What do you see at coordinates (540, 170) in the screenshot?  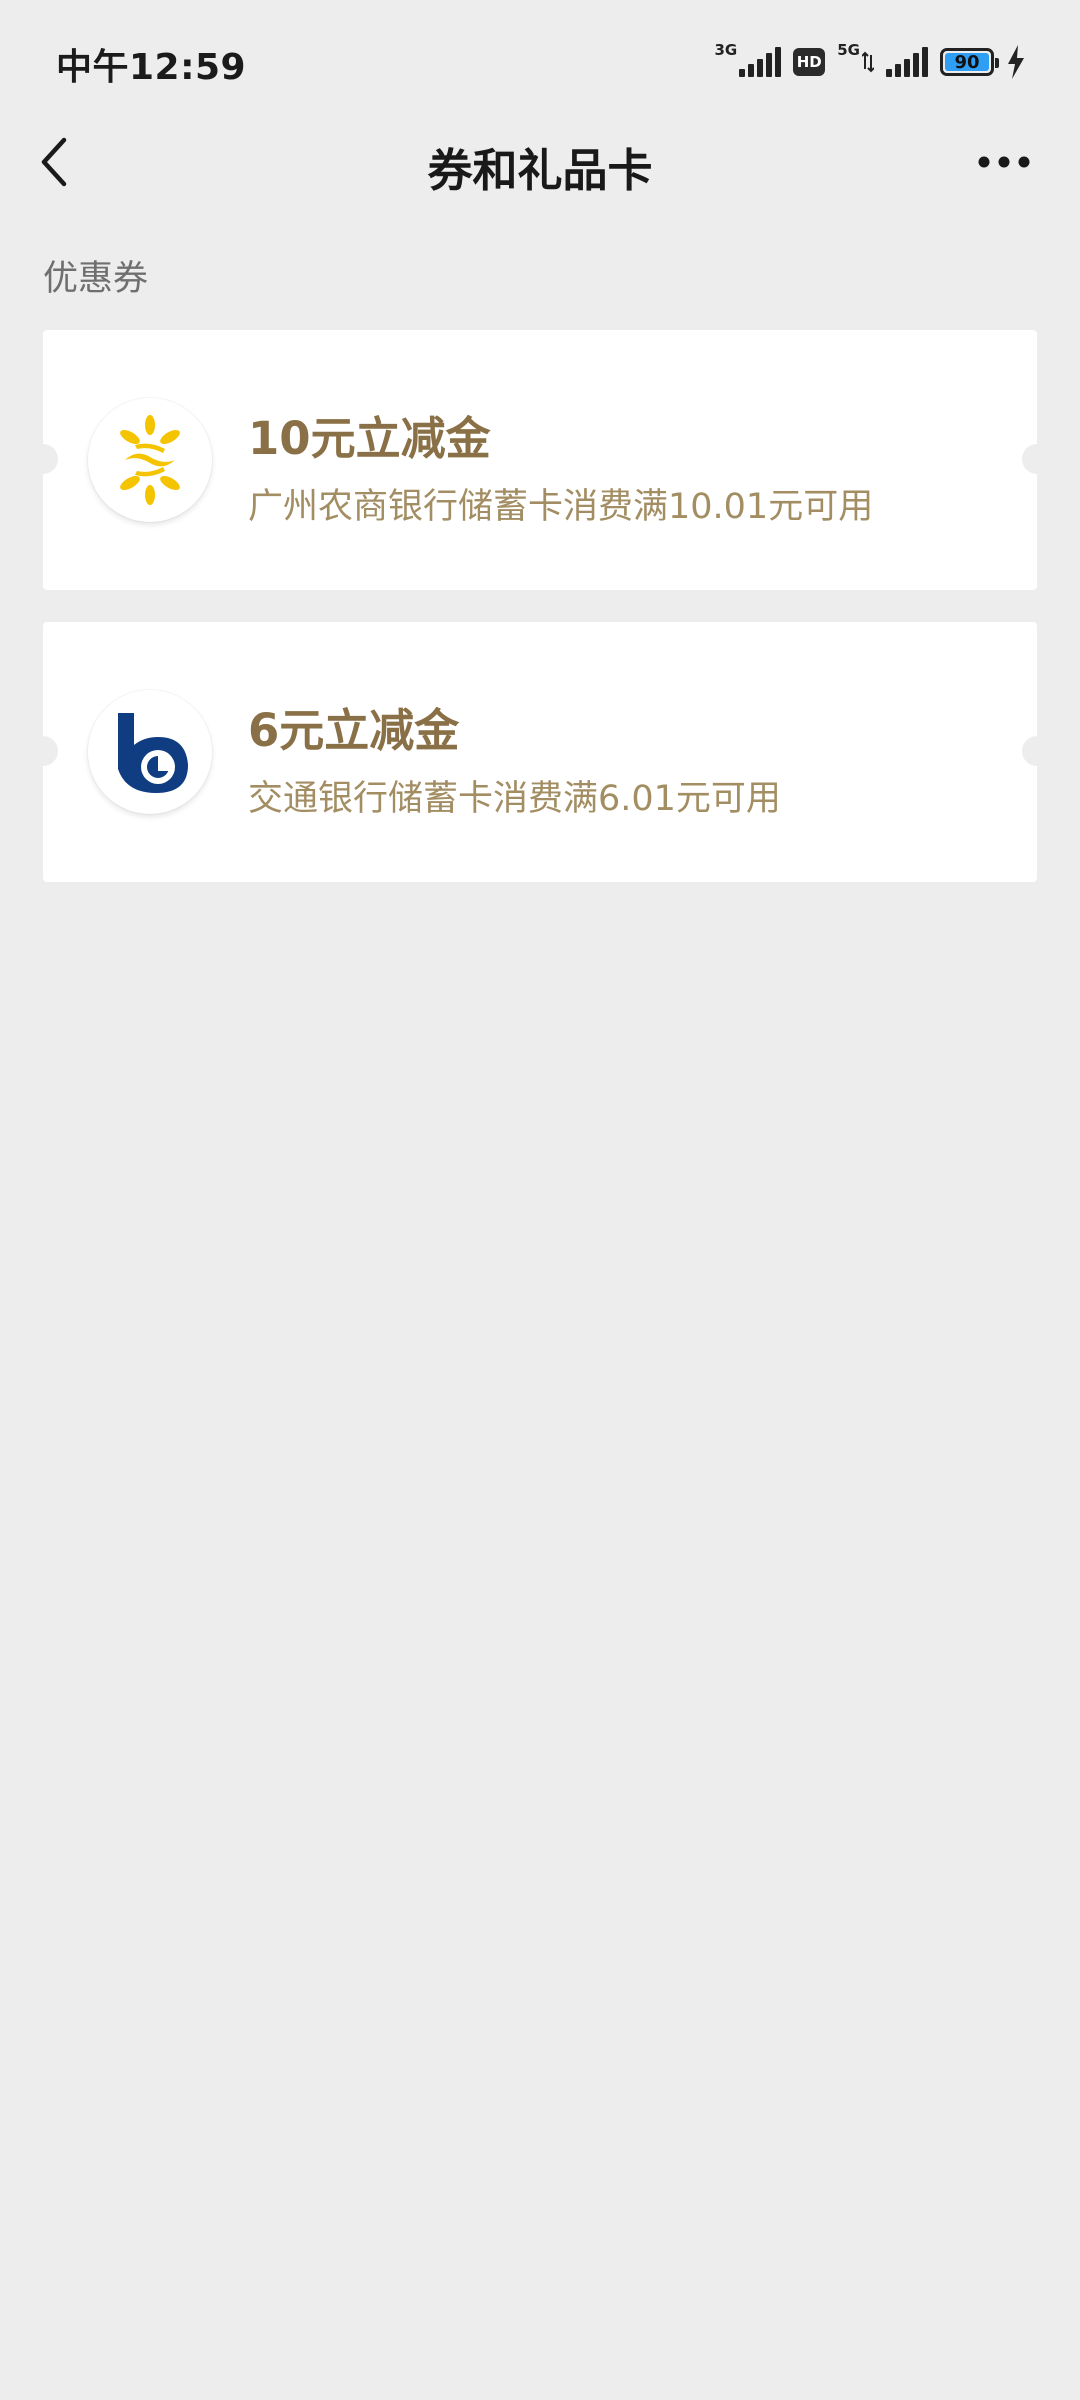 I see `page-title: 券和礼品卡` at bounding box center [540, 170].